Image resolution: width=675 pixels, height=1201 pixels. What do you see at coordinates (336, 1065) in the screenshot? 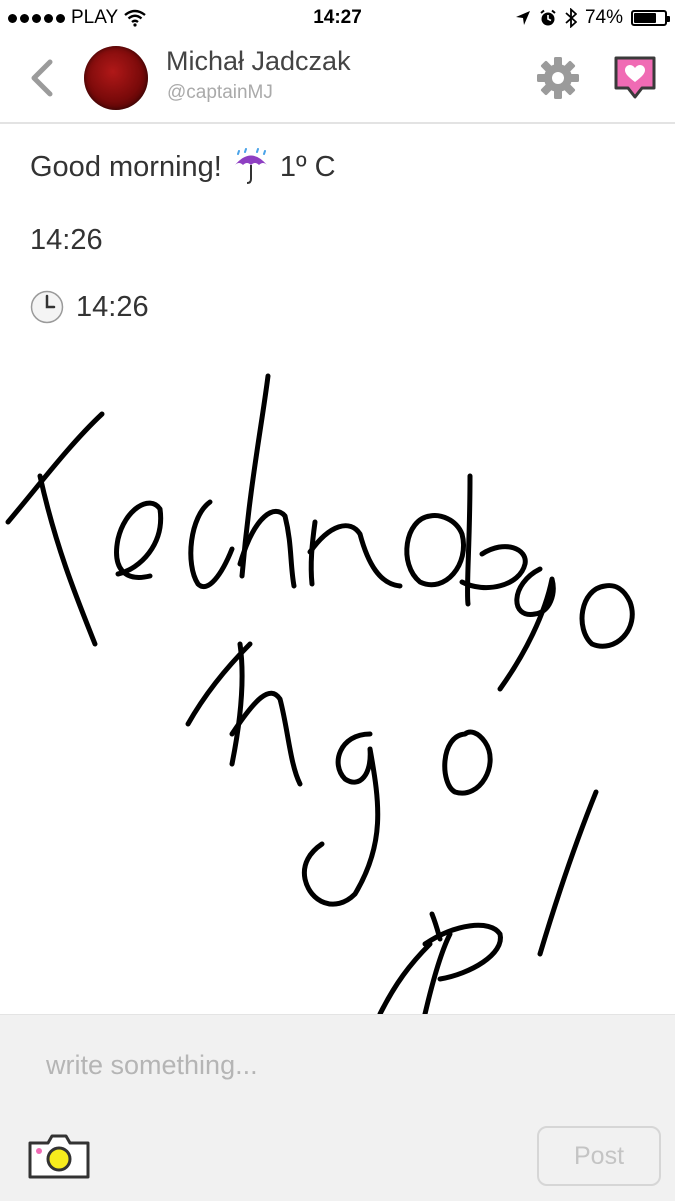
I see `compose-input` at bounding box center [336, 1065].